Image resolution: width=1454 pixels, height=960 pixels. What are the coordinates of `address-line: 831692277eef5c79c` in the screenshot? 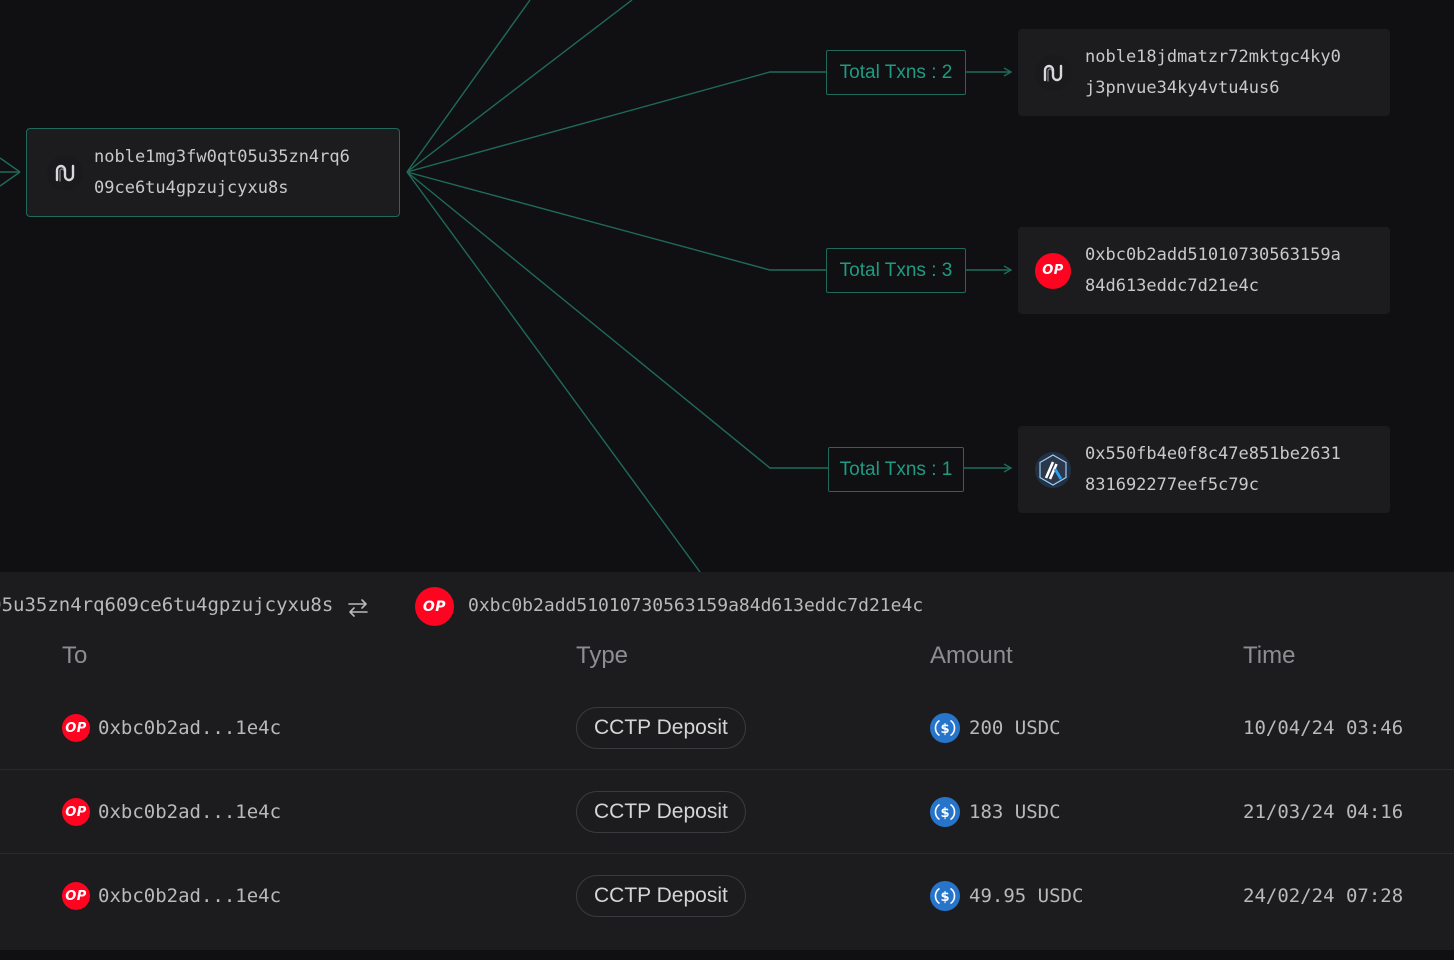 It's located at (1172, 484).